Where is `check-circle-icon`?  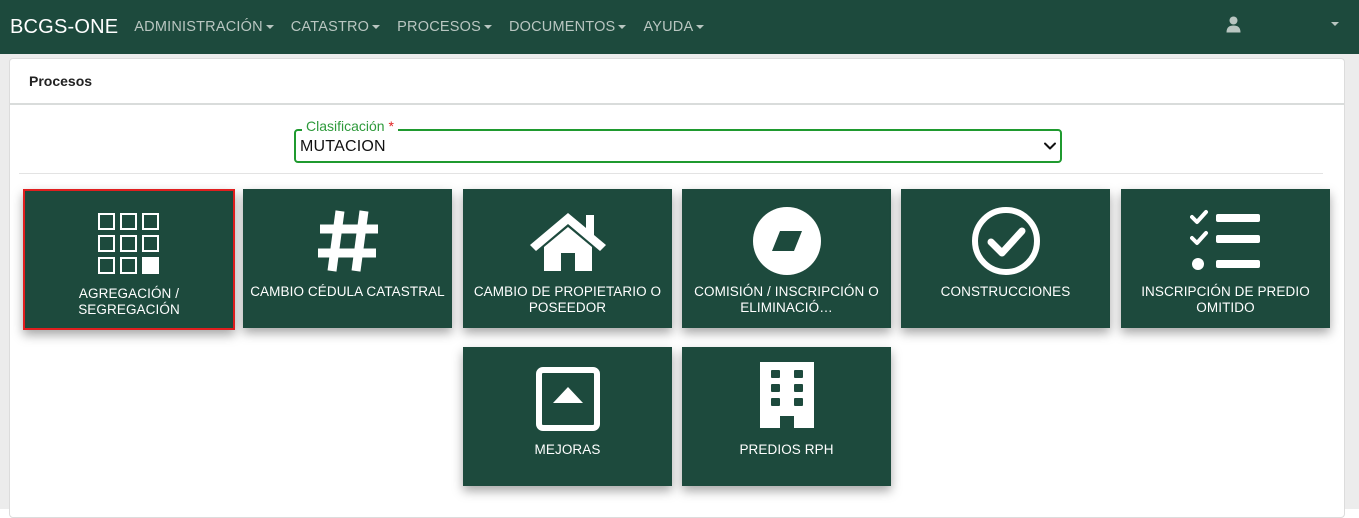 check-circle-icon is located at coordinates (1005, 241).